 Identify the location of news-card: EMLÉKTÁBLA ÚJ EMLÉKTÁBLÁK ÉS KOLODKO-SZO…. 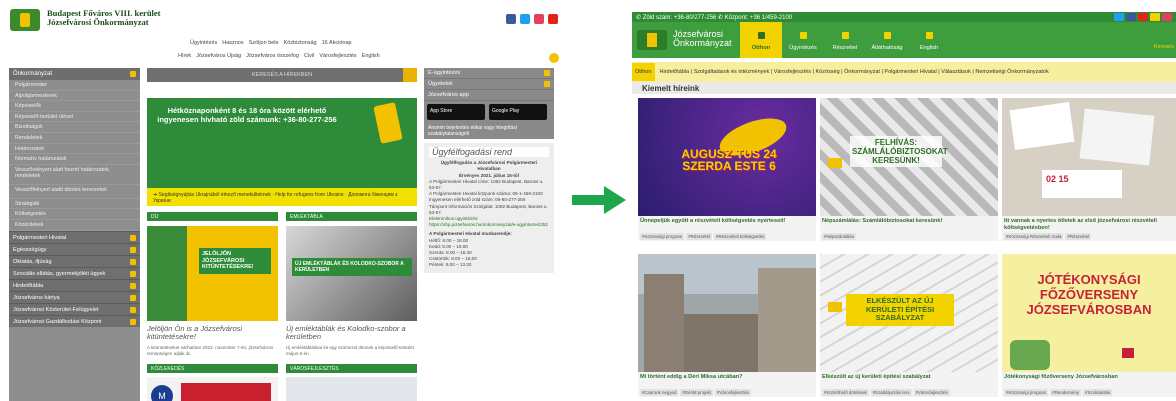
(351, 284).